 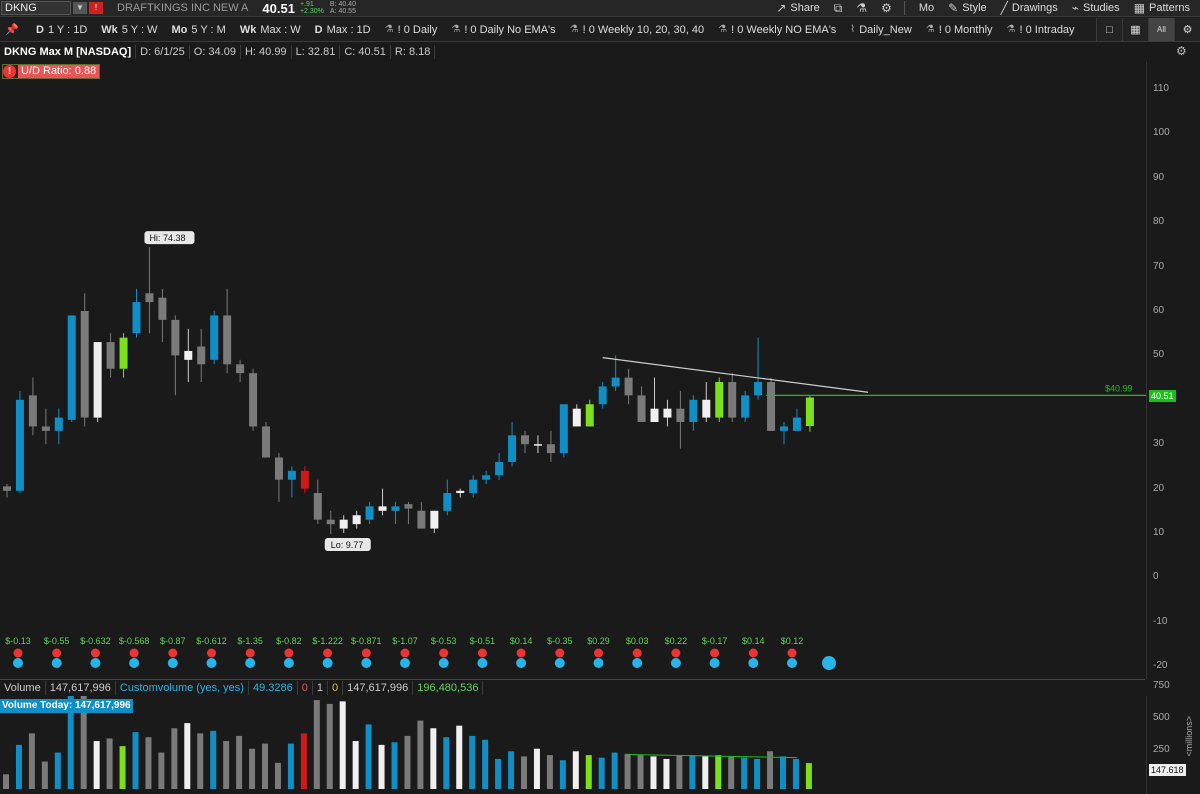 I want to click on style-preset-4: ⚗! 0 Weekly NO EMA's, so click(x=777, y=30).